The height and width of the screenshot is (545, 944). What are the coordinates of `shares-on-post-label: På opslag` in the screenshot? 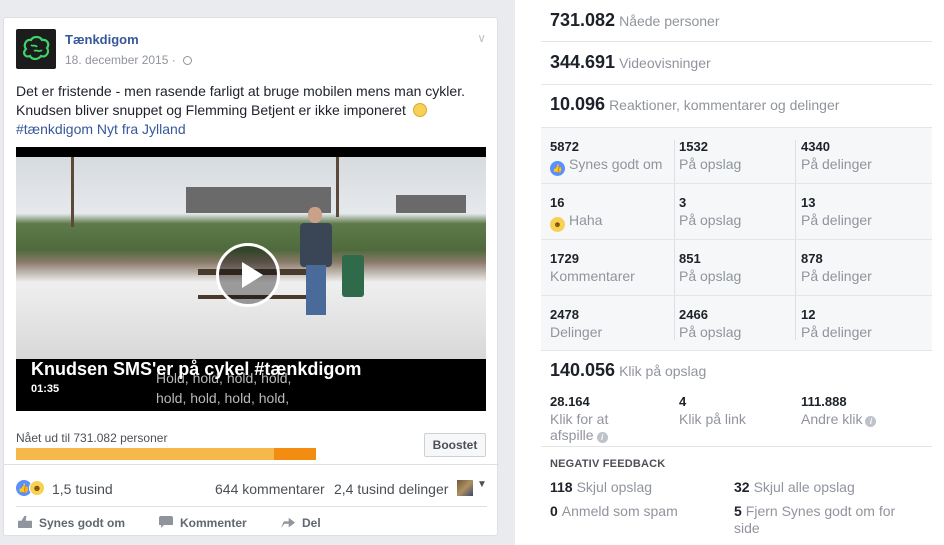 It's located at (710, 332).